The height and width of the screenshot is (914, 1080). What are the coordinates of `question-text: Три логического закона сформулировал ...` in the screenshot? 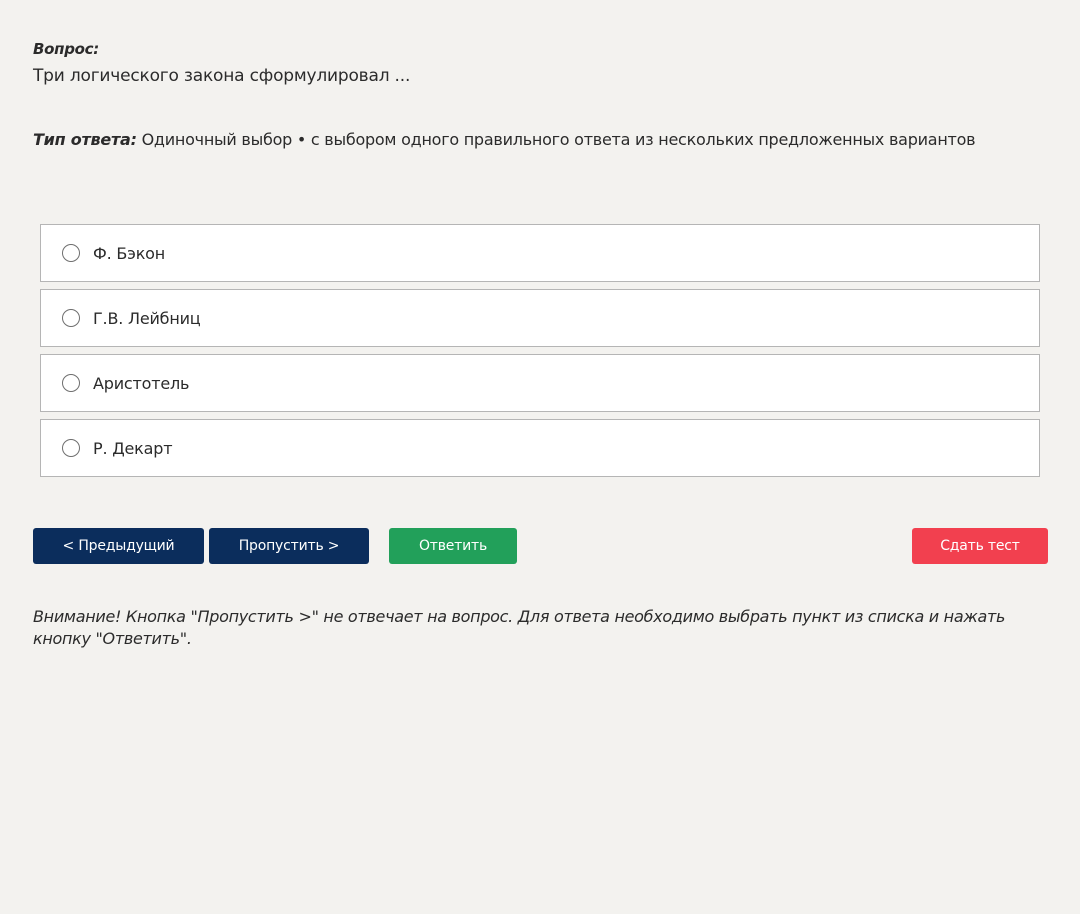 It's located at (222, 76).